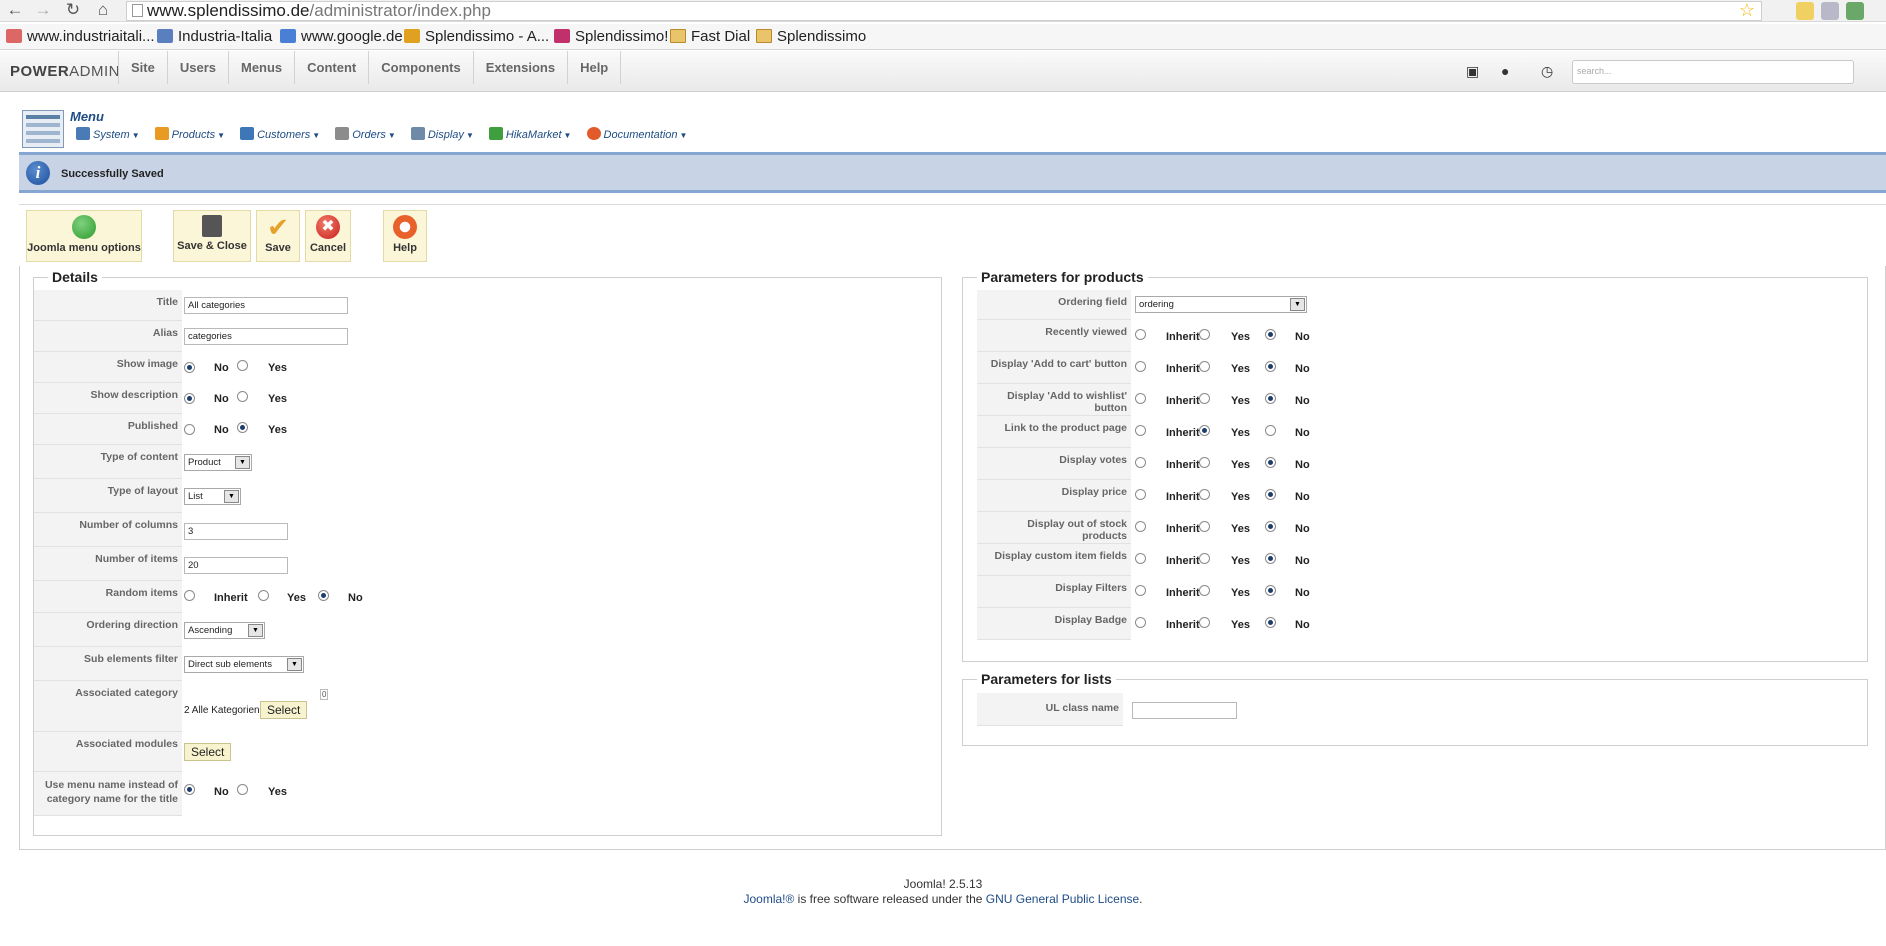 This screenshot has height=946, width=1886. What do you see at coordinates (278, 236) in the screenshot?
I see `save-button: ✔ Save` at bounding box center [278, 236].